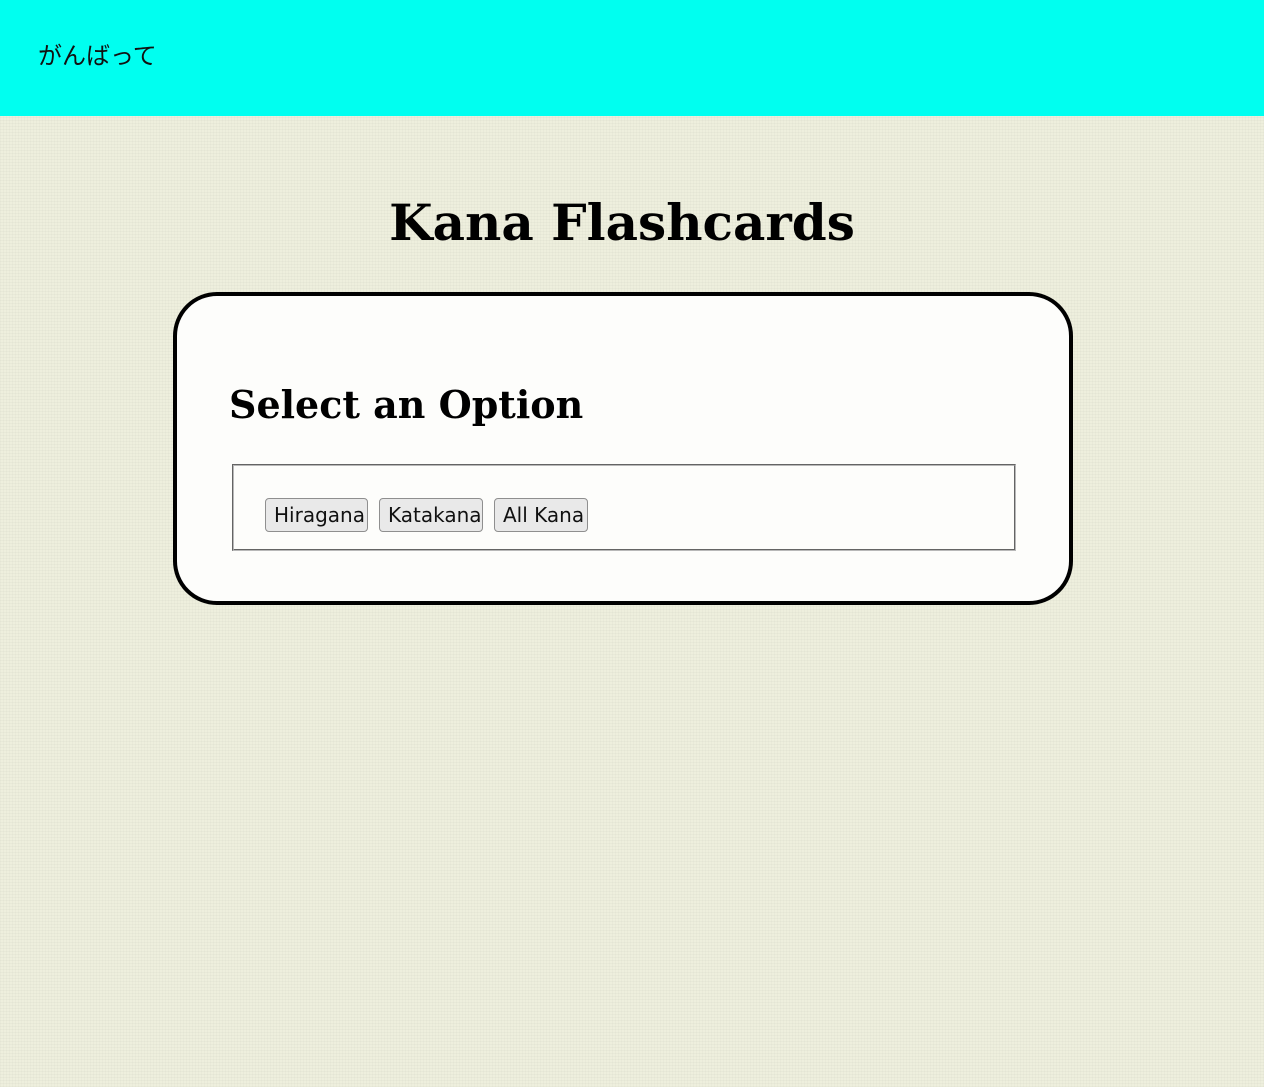  I want to click on hiragana-button: Hiragana, so click(316, 515).